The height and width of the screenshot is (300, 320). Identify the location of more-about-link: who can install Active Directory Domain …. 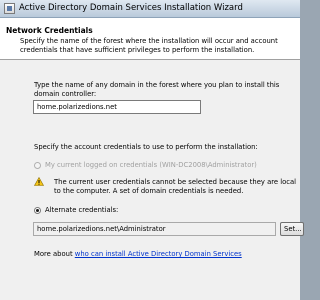
(158, 254).